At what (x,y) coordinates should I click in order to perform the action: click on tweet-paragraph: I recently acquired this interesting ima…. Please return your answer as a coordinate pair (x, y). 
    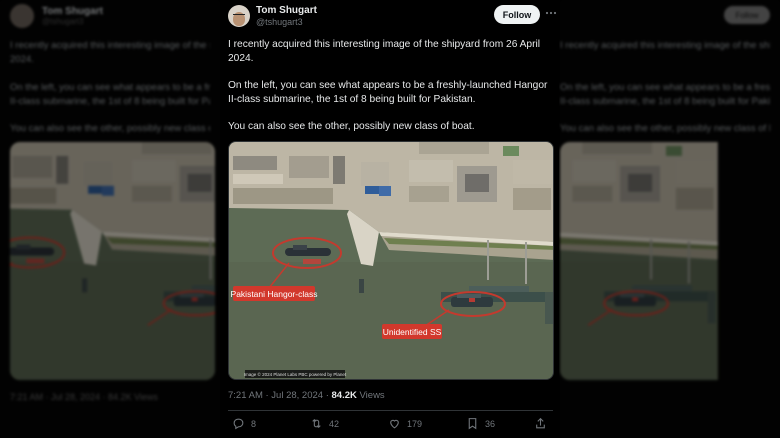
    Looking at the image, I should click on (384, 51).